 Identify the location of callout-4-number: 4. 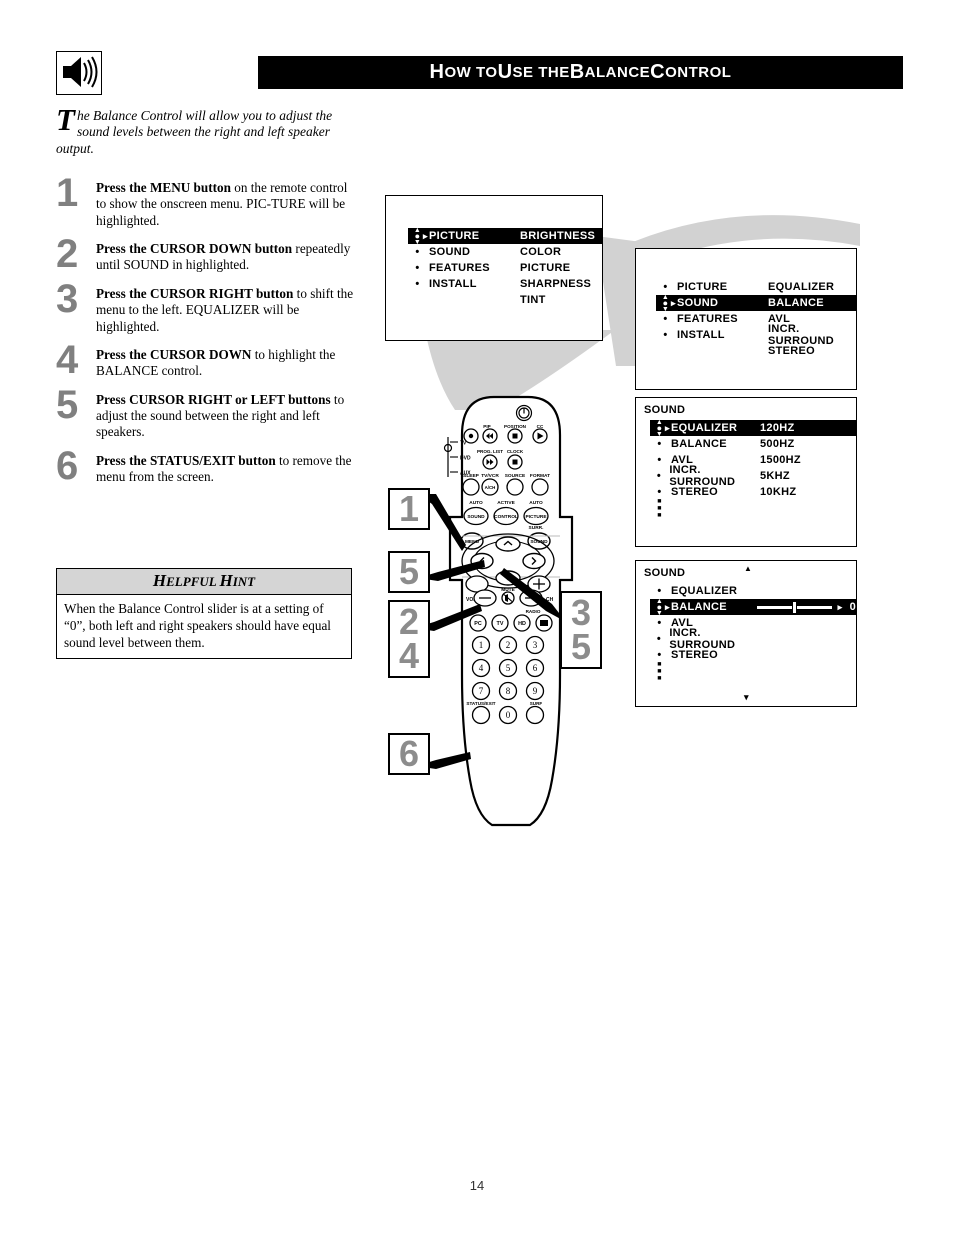
(409, 655).